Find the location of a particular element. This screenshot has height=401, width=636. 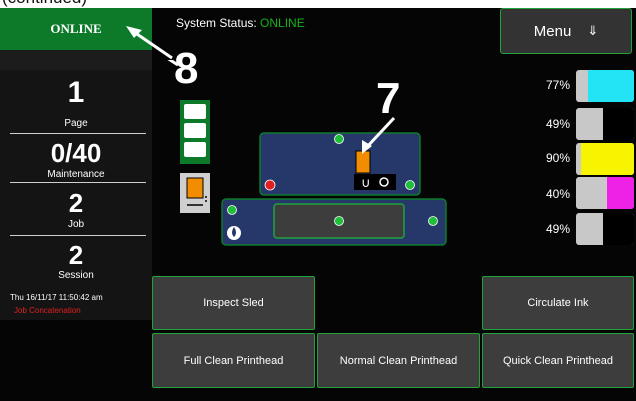

maintenance-station-block is located at coordinates (334, 222).